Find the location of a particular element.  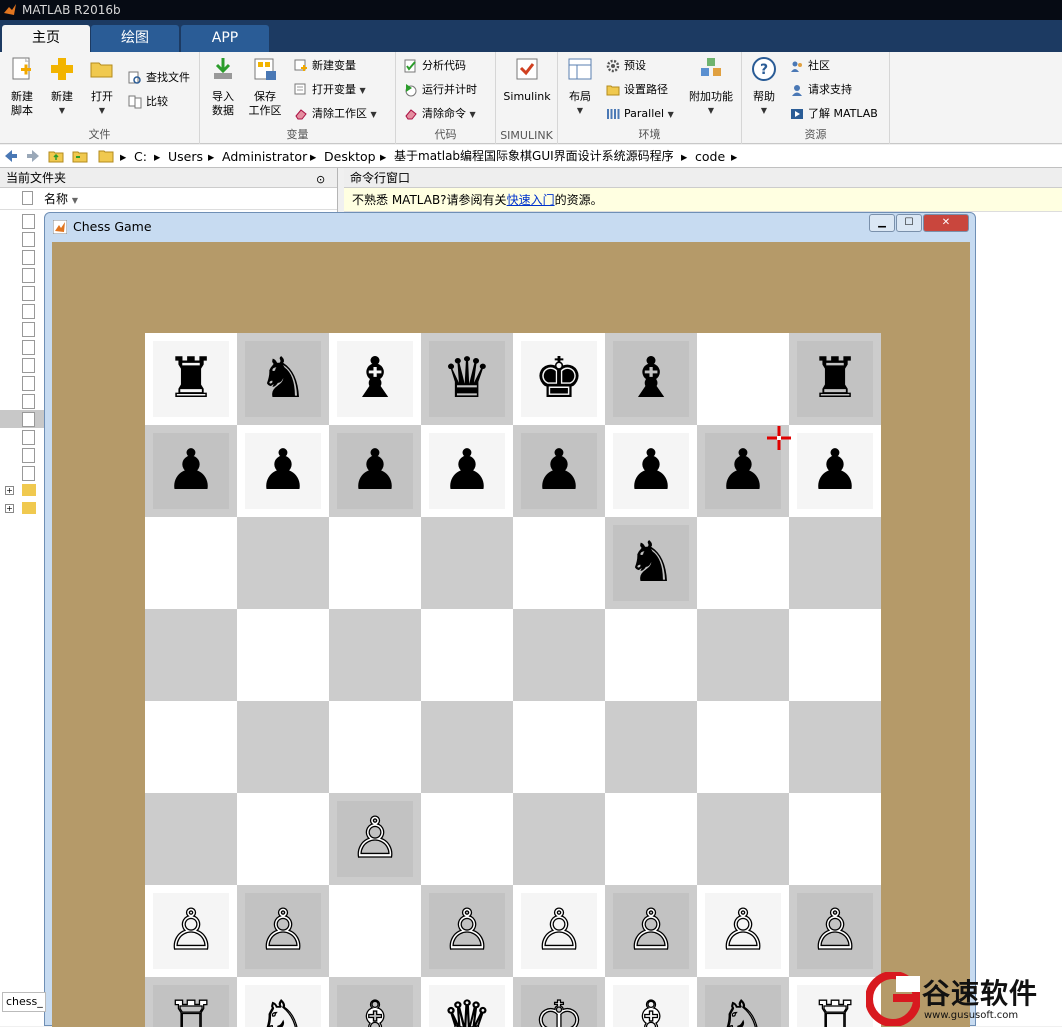

tab-home: 主页 is located at coordinates (46, 38).